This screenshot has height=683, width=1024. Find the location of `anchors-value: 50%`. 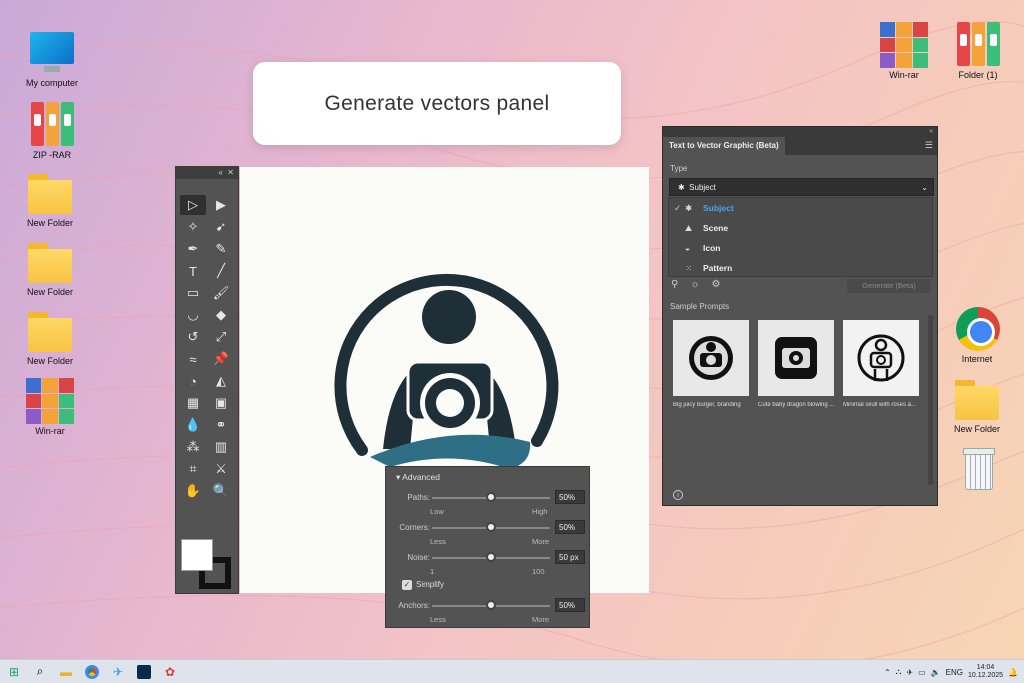

anchors-value: 50% is located at coordinates (570, 605).